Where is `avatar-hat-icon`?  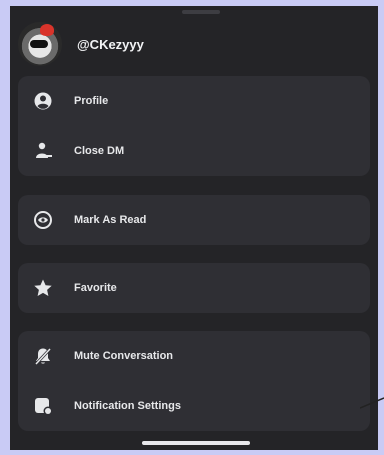 avatar-hat-icon is located at coordinates (47, 30).